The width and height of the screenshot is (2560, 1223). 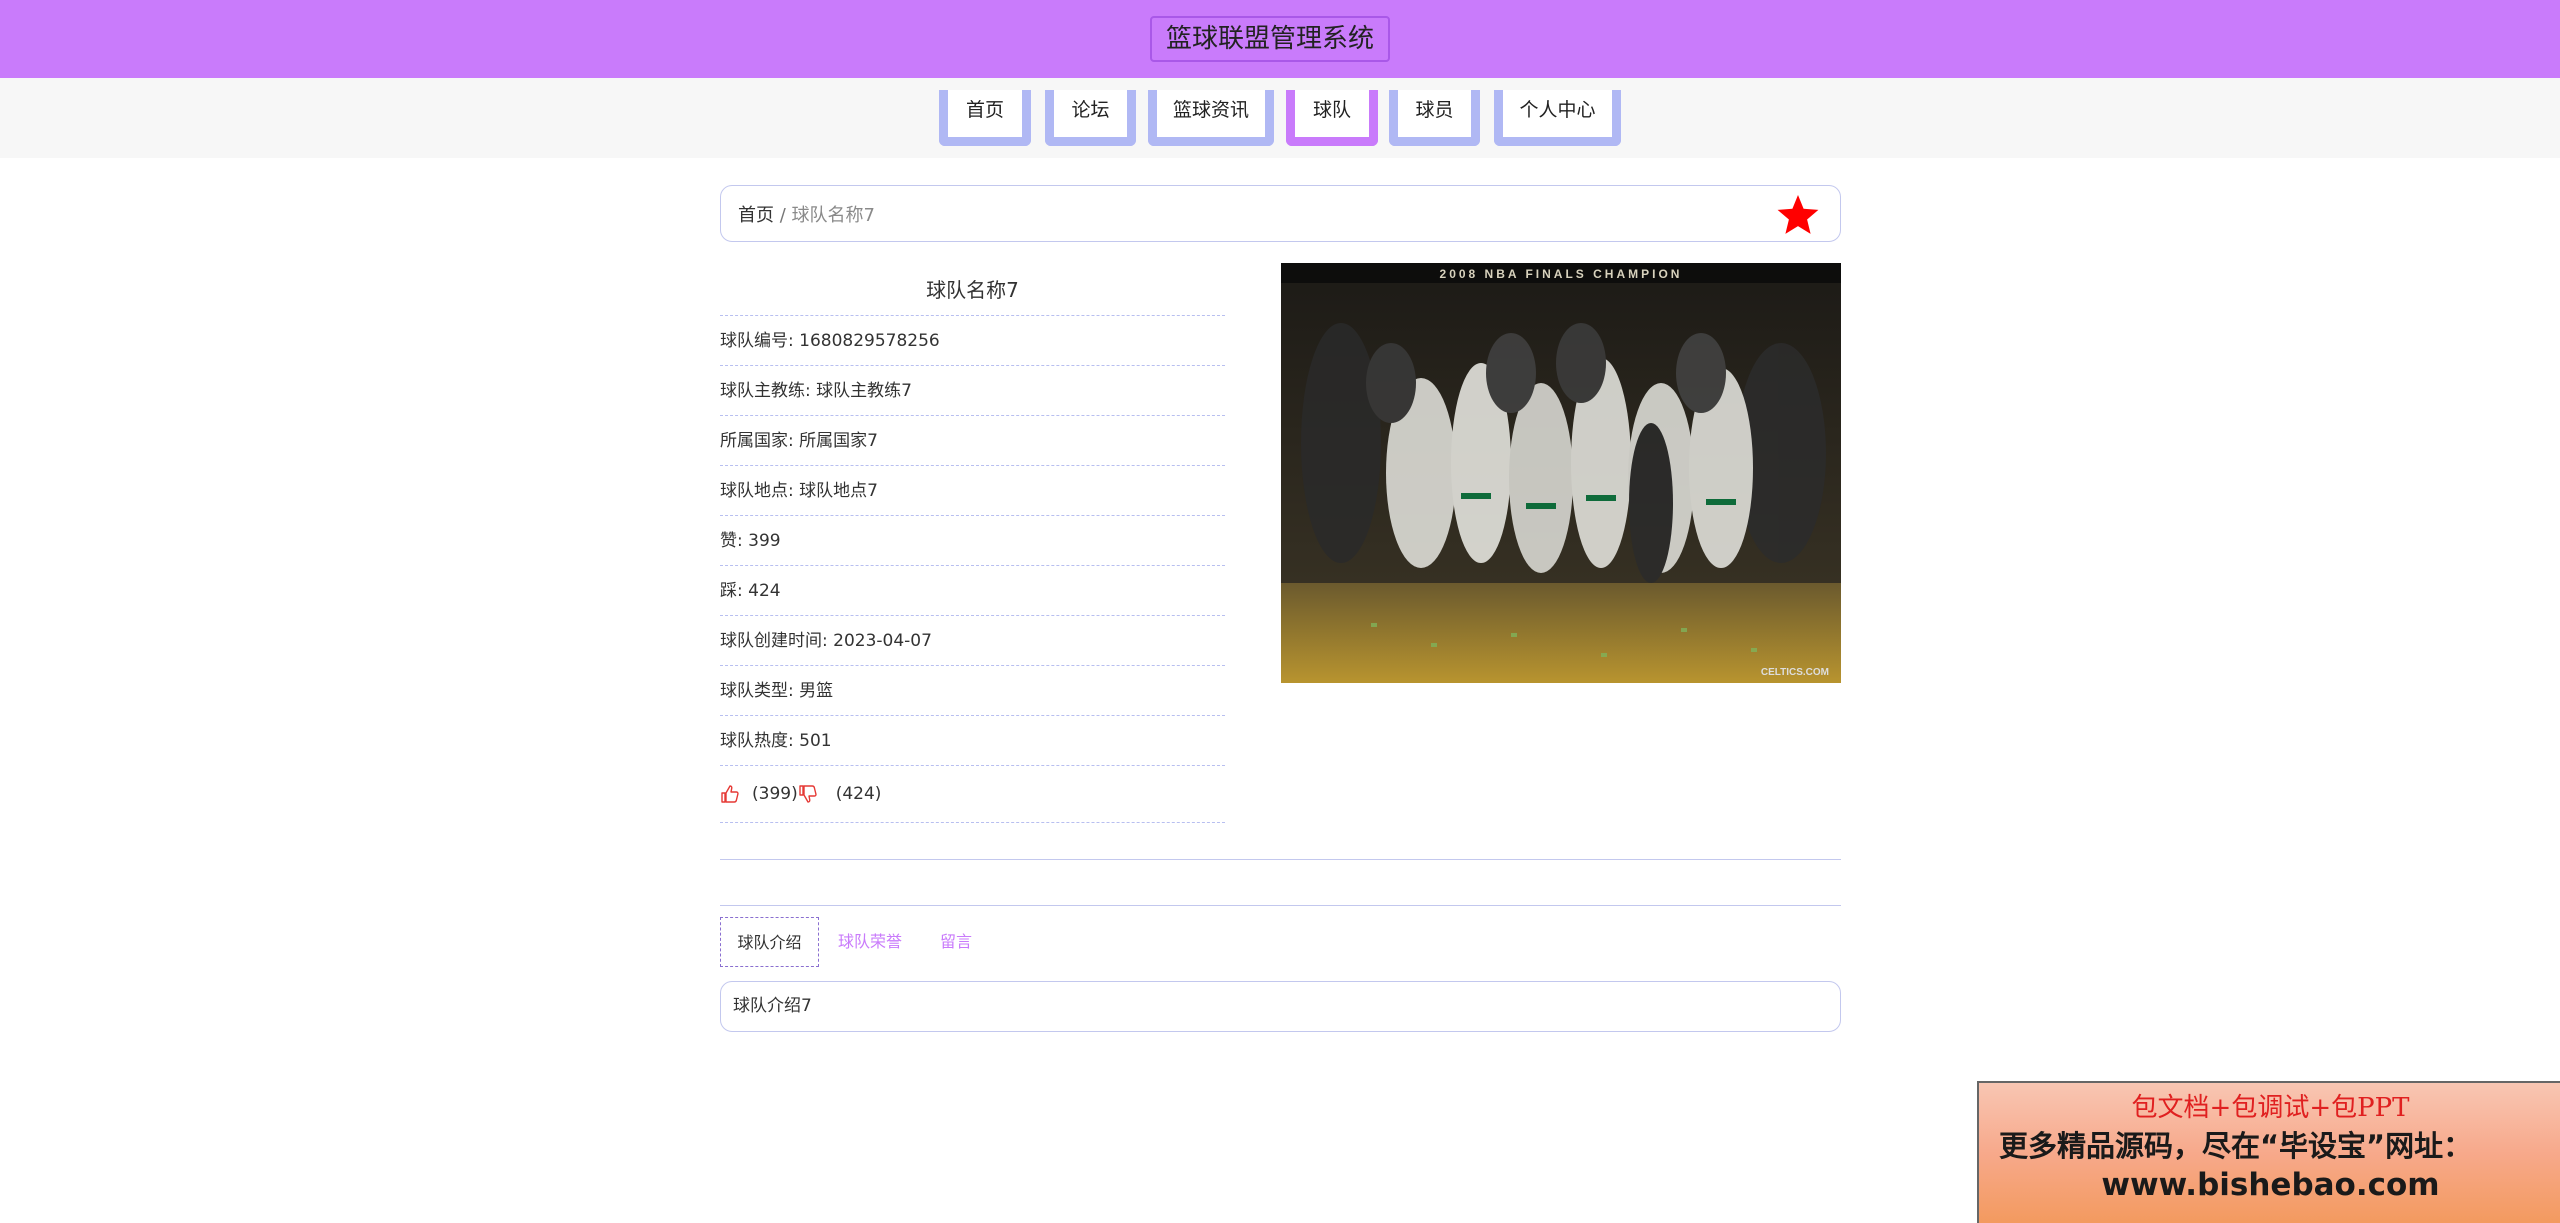 What do you see at coordinates (1211, 118) in the screenshot?
I see `nav-item-news: 篮球资讯` at bounding box center [1211, 118].